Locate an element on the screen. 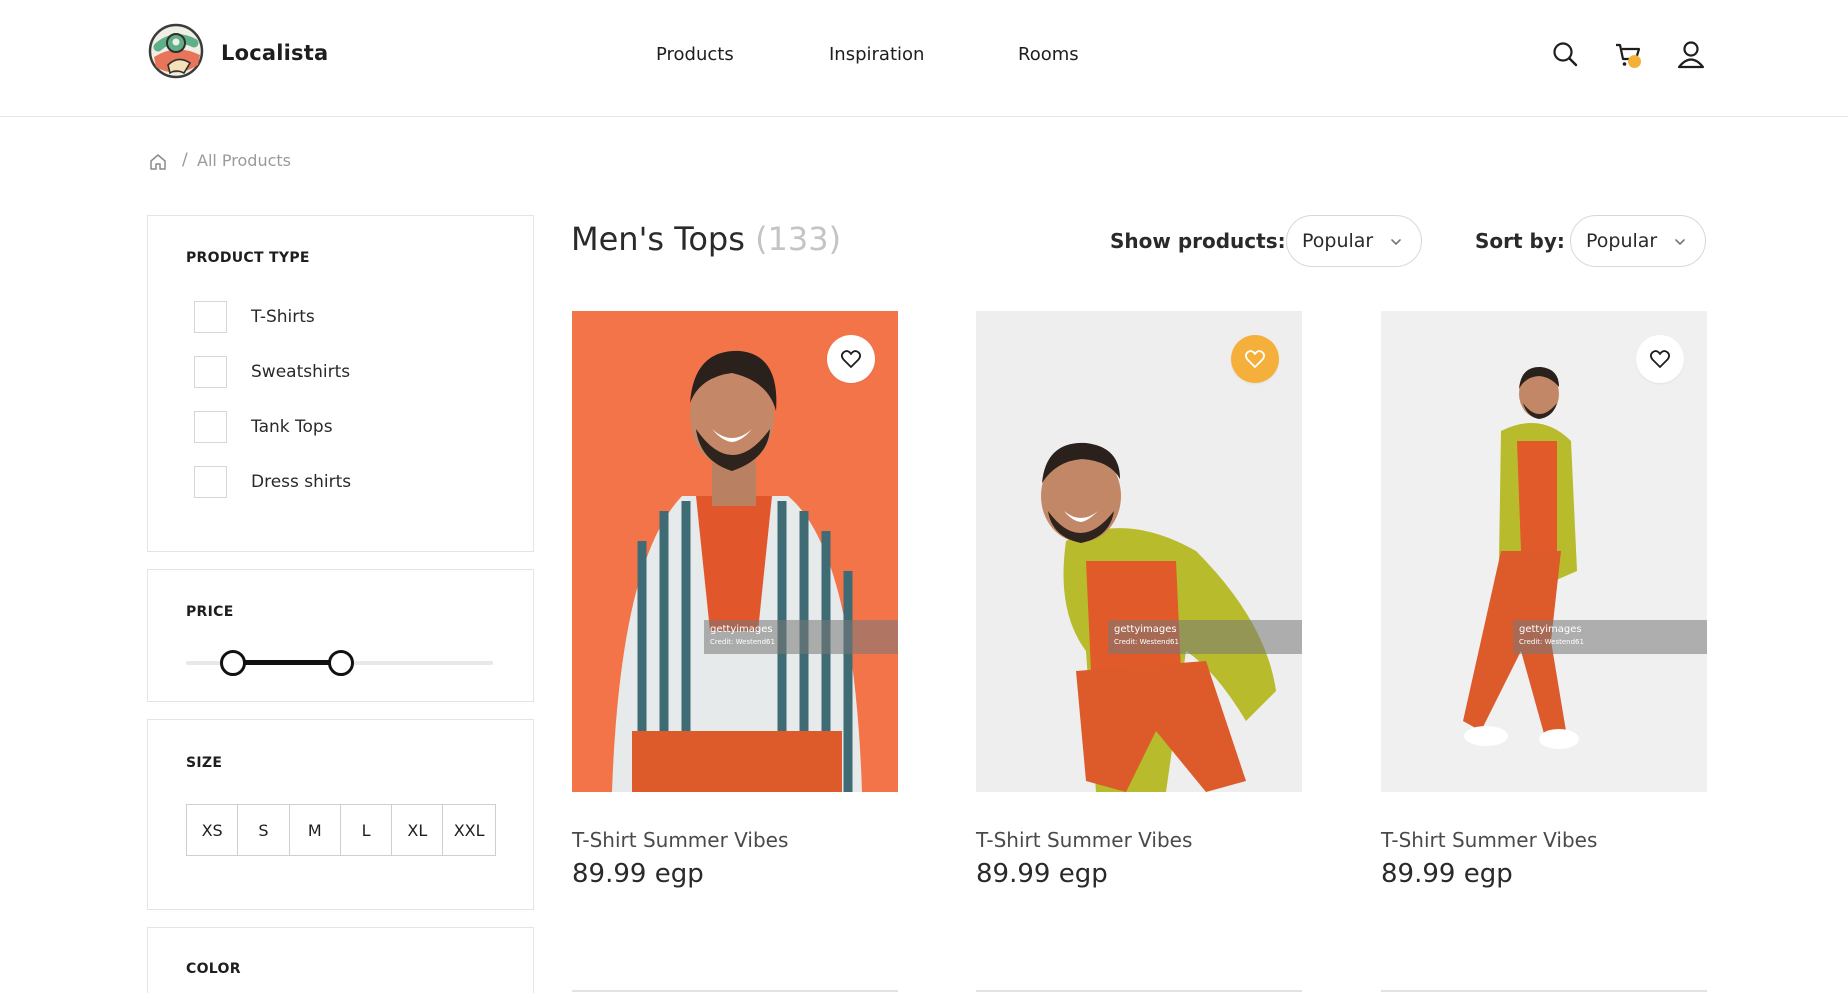  filter-option-tshirts: T-Shirts is located at coordinates (344, 317).